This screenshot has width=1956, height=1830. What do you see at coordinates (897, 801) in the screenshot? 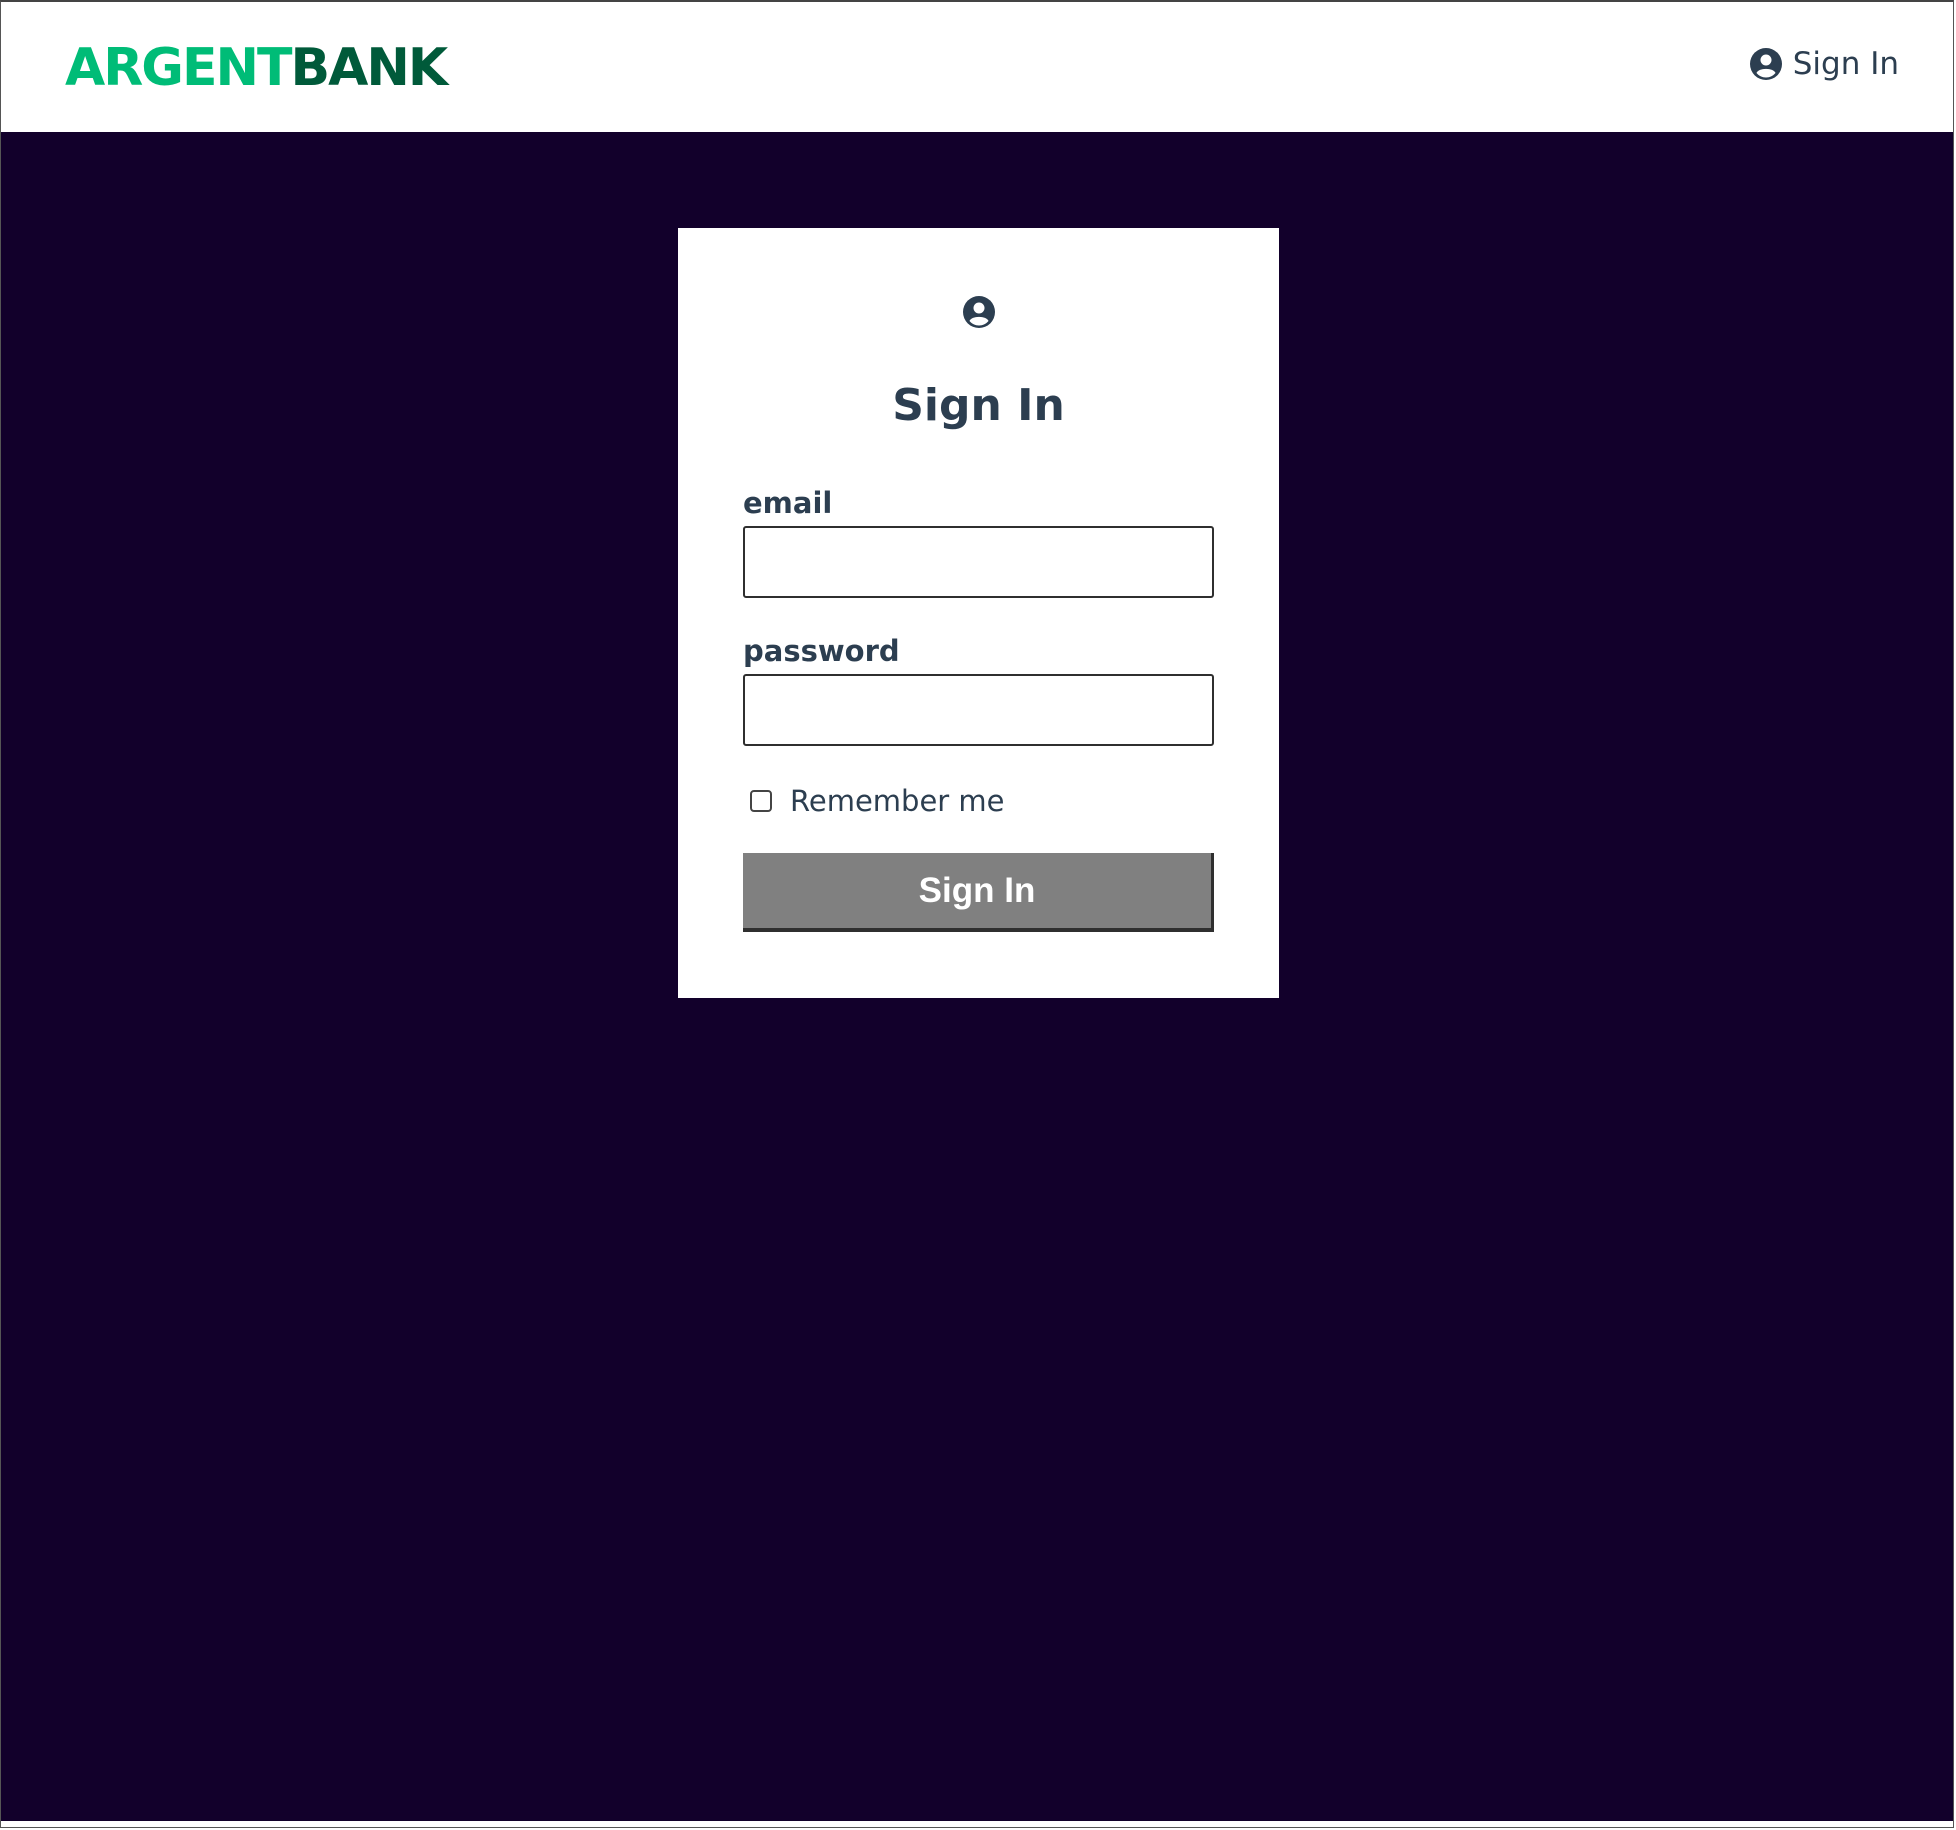
I see `remember-me-label: Remember me` at bounding box center [897, 801].